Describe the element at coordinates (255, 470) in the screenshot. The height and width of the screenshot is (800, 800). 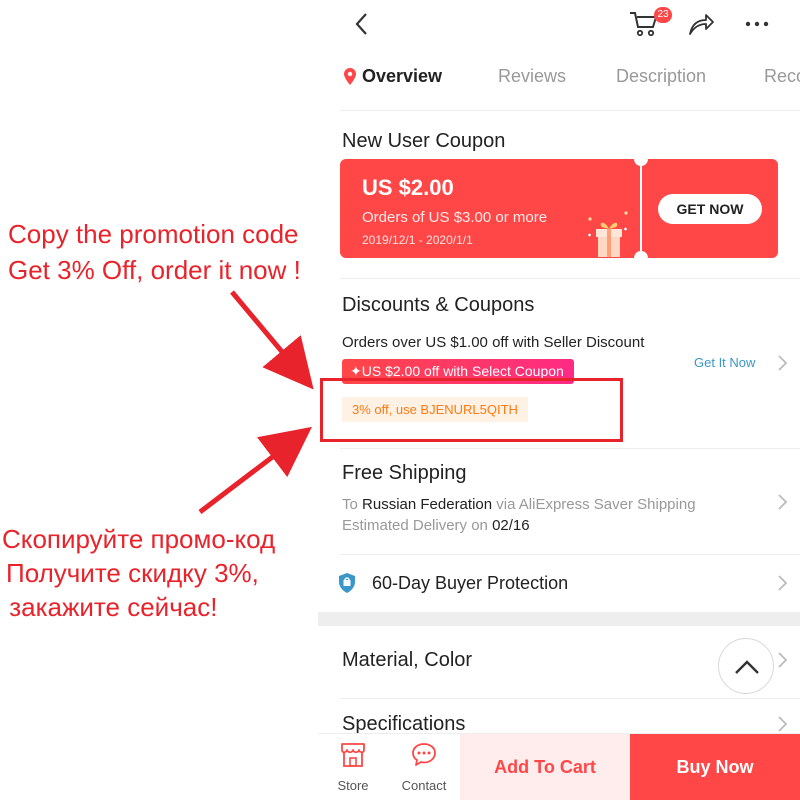
I see `arrow-up-right` at that location.